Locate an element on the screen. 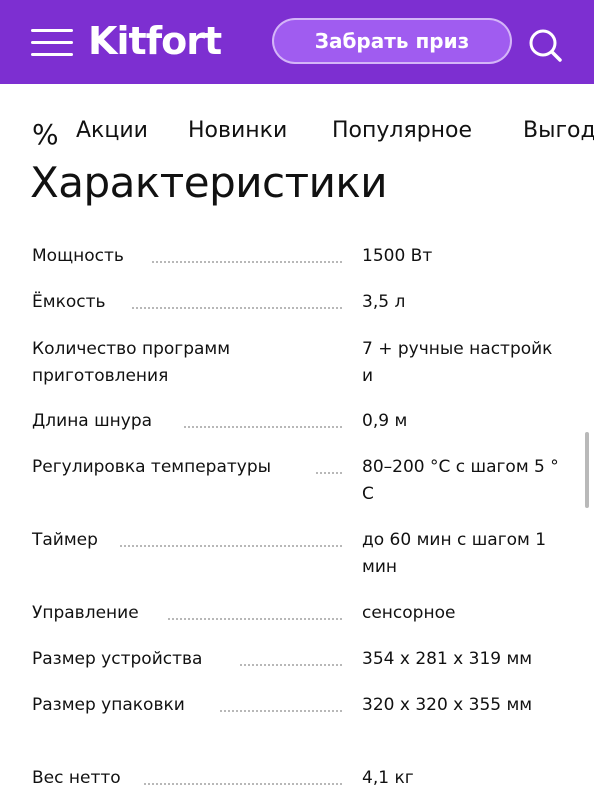 Image resolution: width=594 pixels, height=800 pixels. spec-name: Мощность is located at coordinates (192, 256).